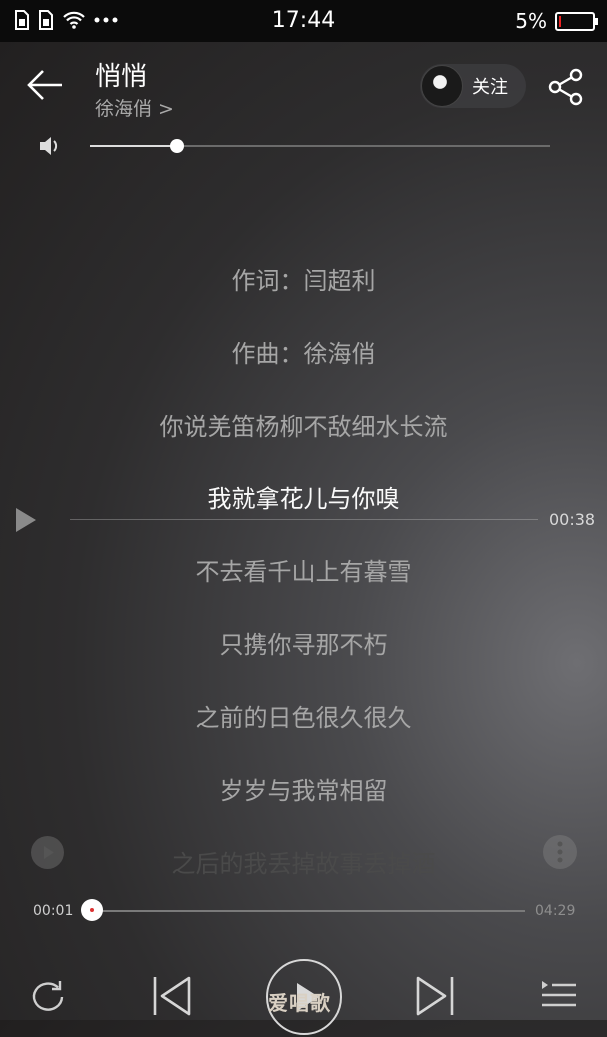  I want to click on lyric-line: 你说羌笛杨柳不敌细水长流, so click(303, 427).